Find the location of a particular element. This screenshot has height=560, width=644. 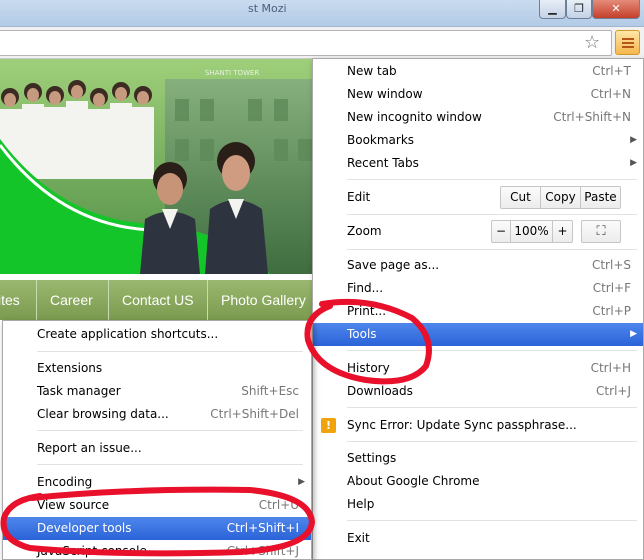

menu-item-about: About Google Chrome is located at coordinates (478, 481).